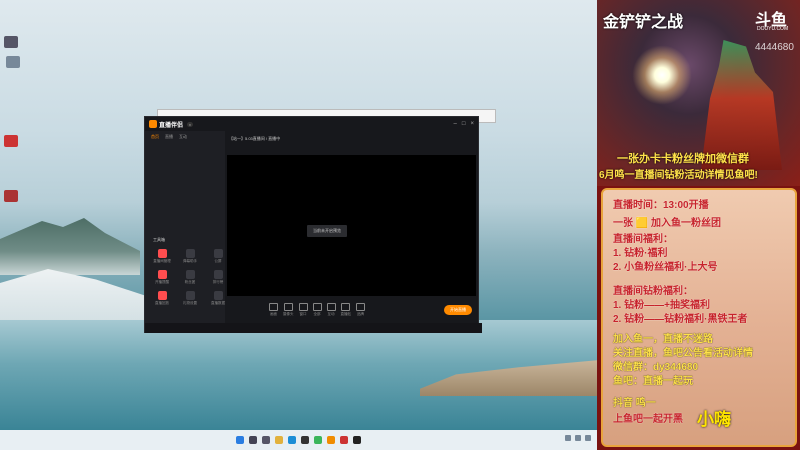 The height and width of the screenshot is (450, 800). What do you see at coordinates (11, 141) in the screenshot?
I see `desktop-icon-app1` at bounding box center [11, 141].